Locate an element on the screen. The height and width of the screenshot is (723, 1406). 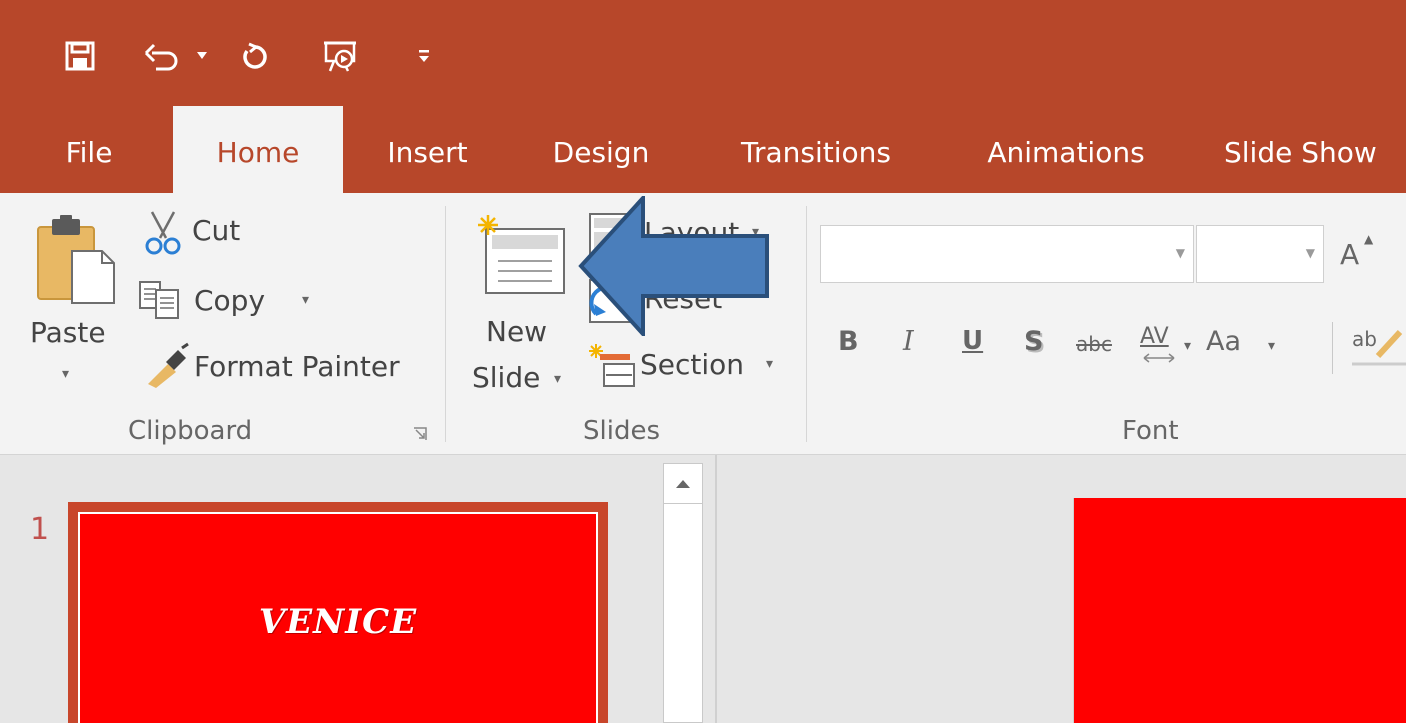
italic-button: I is located at coordinates (908, 341).